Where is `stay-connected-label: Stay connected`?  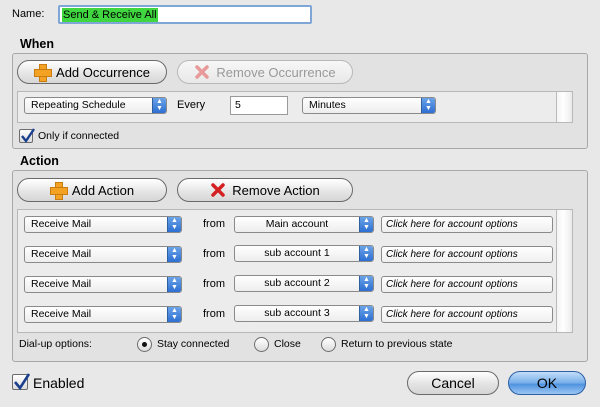
stay-connected-label: Stay connected is located at coordinates (193, 344).